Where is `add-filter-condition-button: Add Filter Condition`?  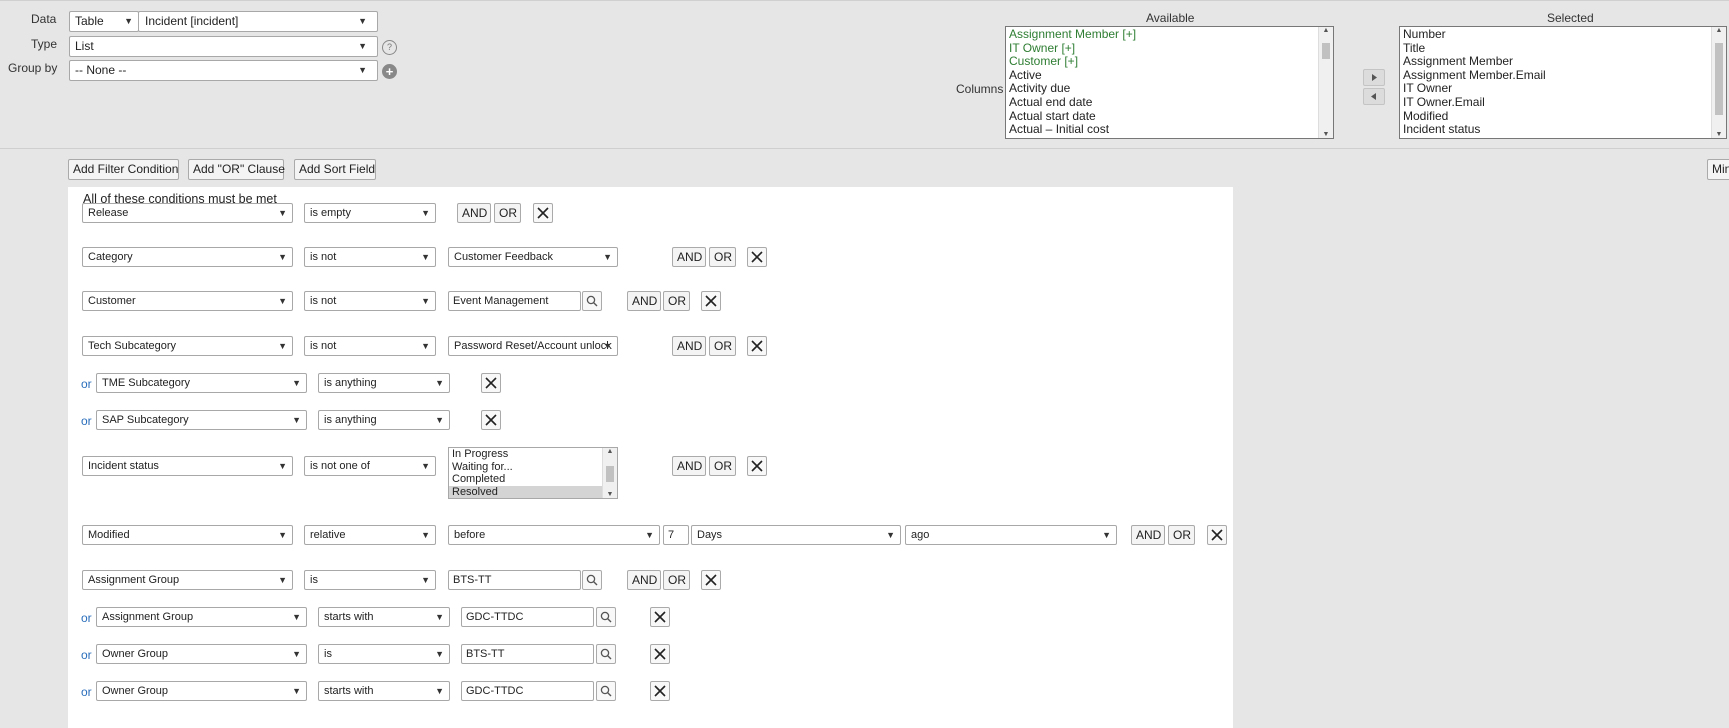
add-filter-condition-button: Add Filter Condition is located at coordinates (123, 169).